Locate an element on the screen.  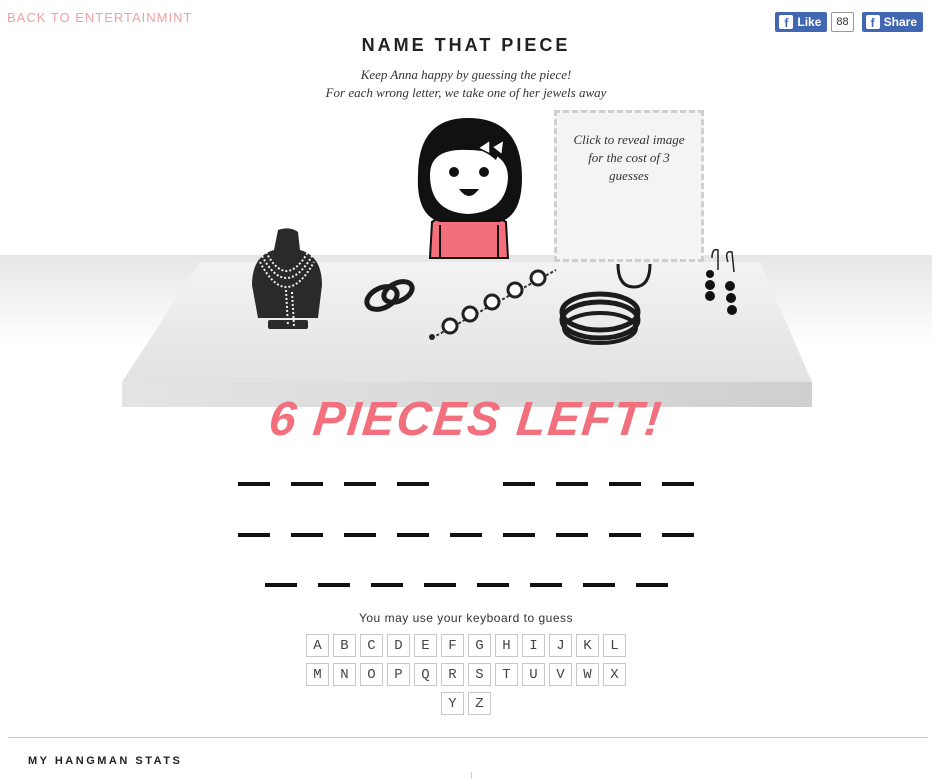
letter-key-m: M is located at coordinates (317, 674).